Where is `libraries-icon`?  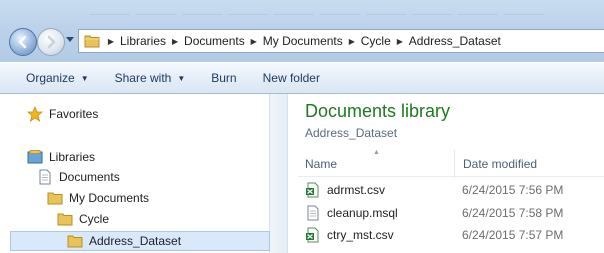 libraries-icon is located at coordinates (35, 157).